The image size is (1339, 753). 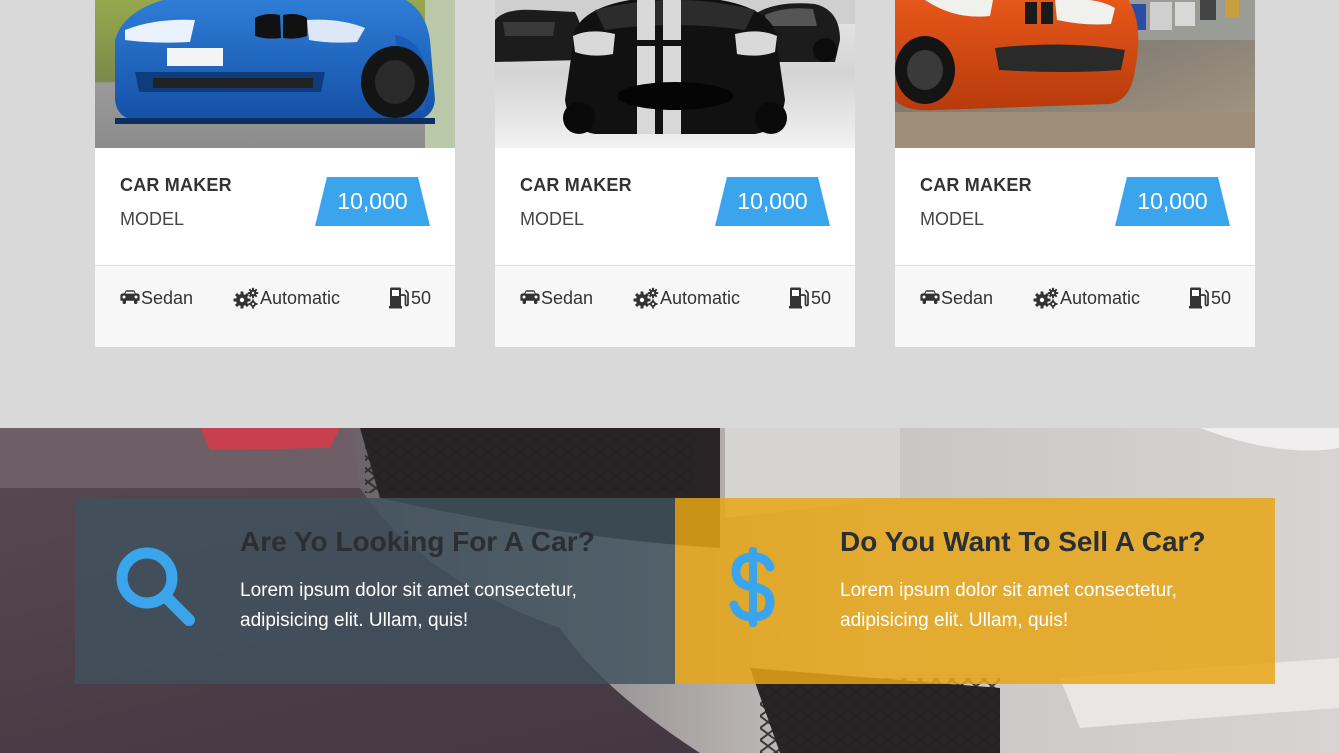 I want to click on dollar-icon, so click(x=752, y=587).